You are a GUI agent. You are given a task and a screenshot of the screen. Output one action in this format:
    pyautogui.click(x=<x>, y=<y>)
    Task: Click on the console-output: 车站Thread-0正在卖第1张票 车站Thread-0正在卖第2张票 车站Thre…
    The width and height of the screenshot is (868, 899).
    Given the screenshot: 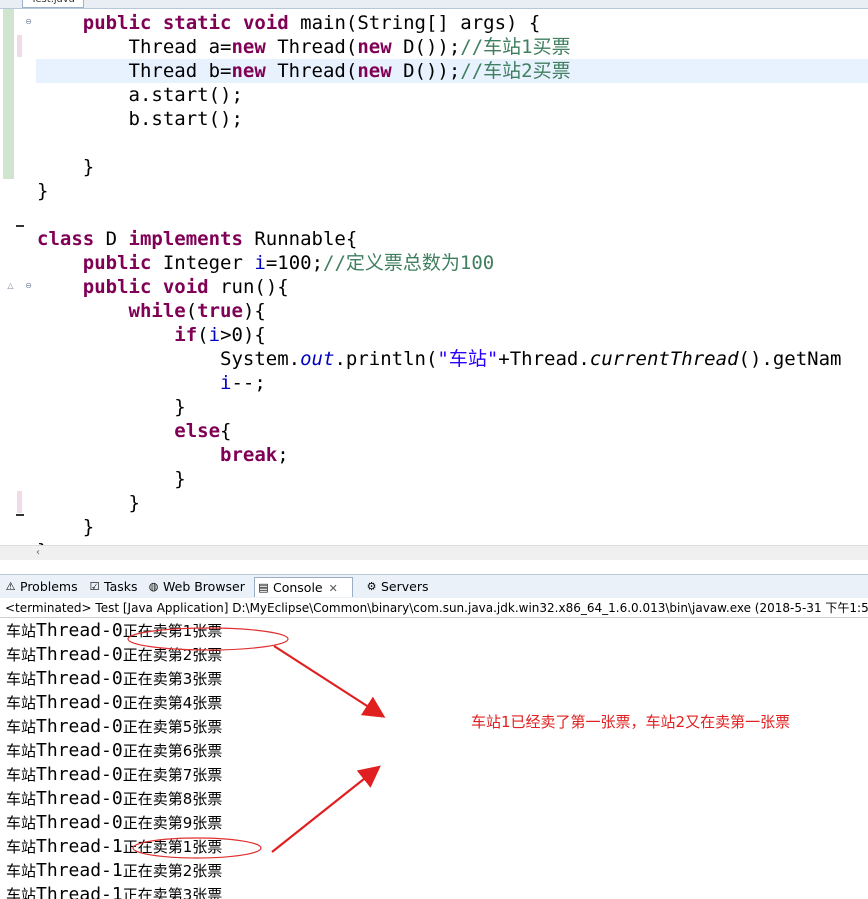 What is the action you would take?
    pyautogui.click(x=114, y=759)
    